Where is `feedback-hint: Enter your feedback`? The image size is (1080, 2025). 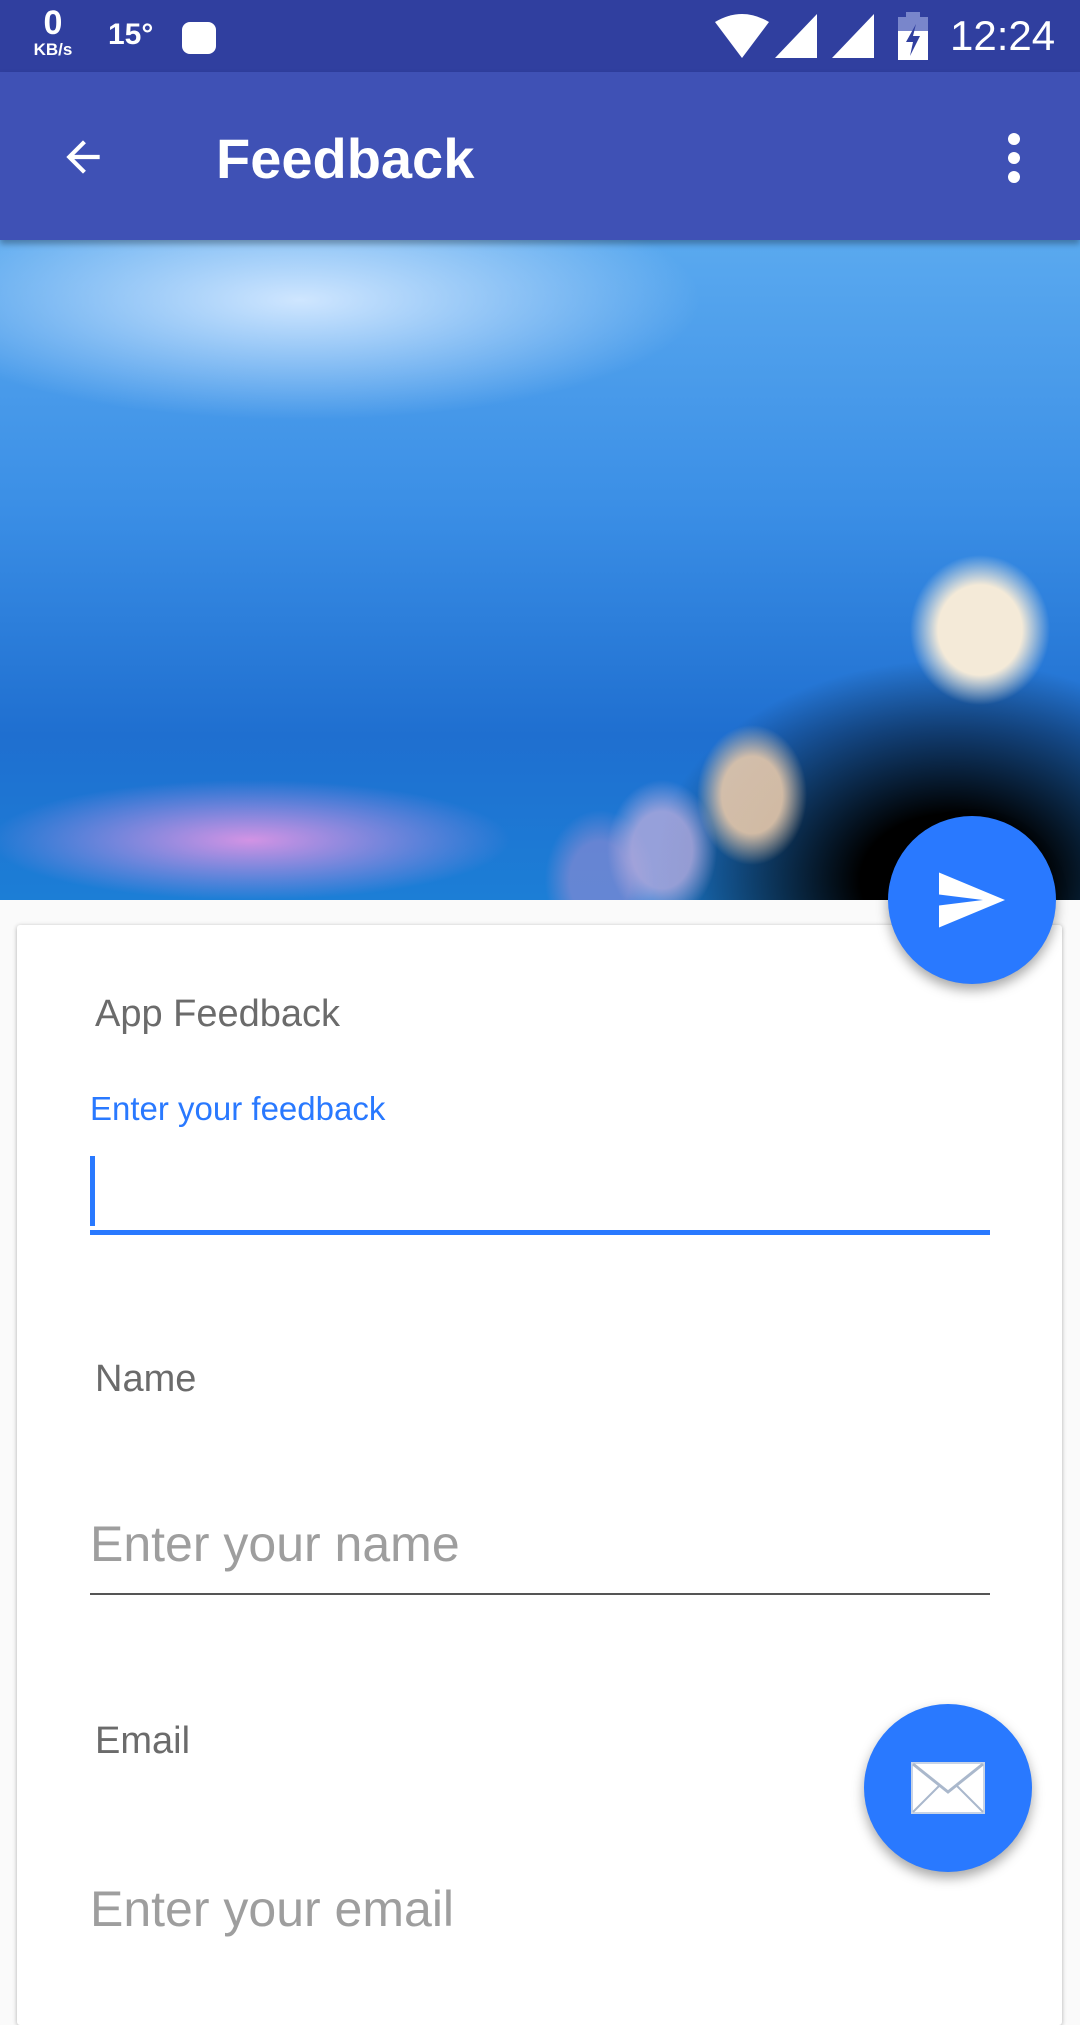 feedback-hint: Enter your feedback is located at coordinates (238, 1108).